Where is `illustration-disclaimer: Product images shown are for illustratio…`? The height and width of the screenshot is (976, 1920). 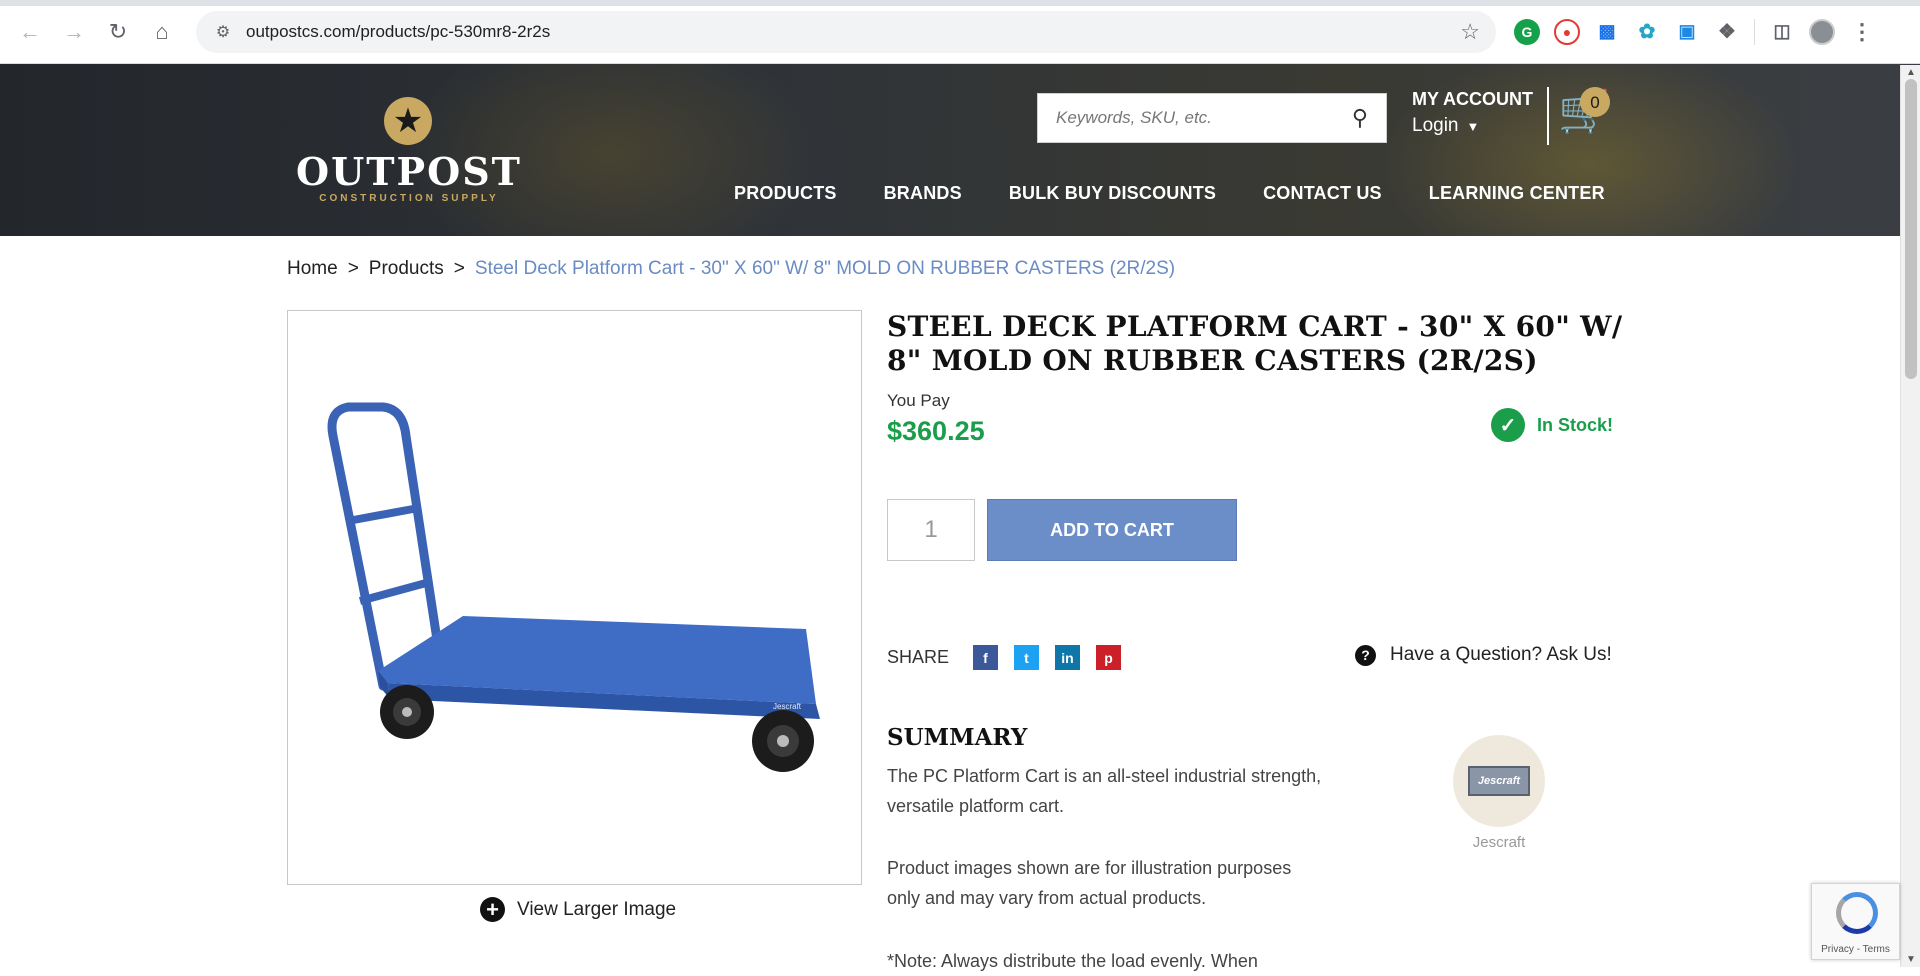 illustration-disclaimer: Product images shown are for illustratio… is located at coordinates (1089, 883).